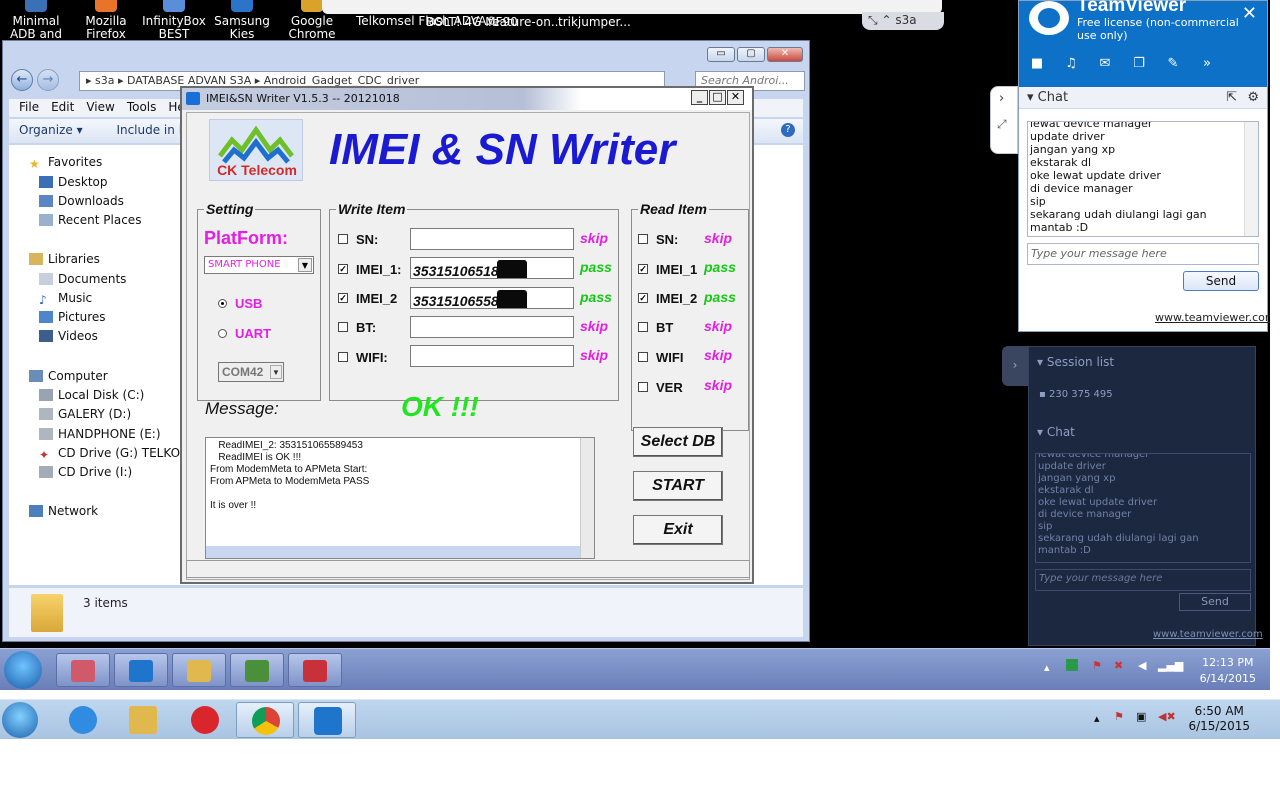  I want to click on log-vertical-scrollbar, so click(587, 498).